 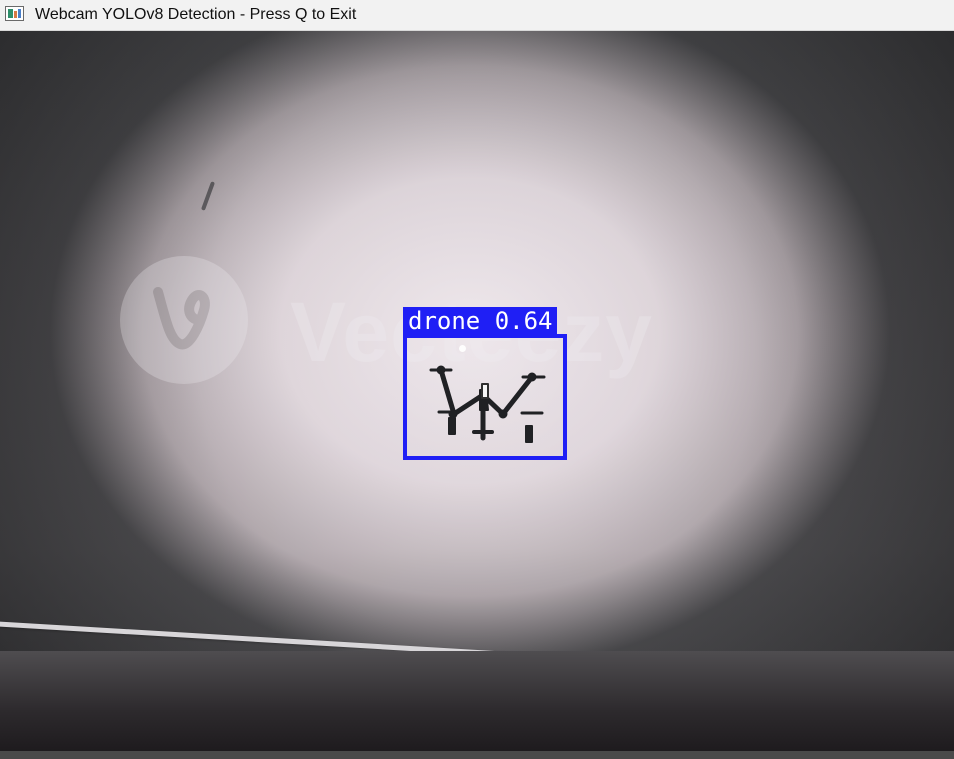 What do you see at coordinates (480, 321) in the screenshot?
I see `detection-label: drone 0.64` at bounding box center [480, 321].